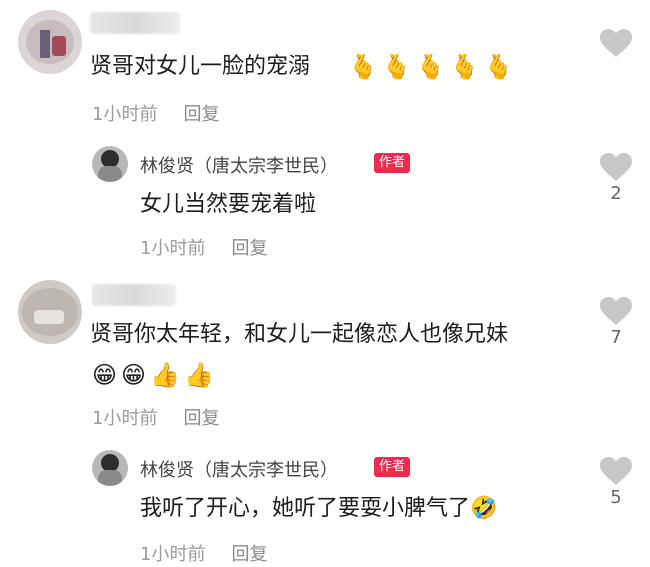 The height and width of the screenshot is (567, 650). I want to click on reply-text: 我听了开心，她听了要耍小脾气了🤣, so click(318, 509).